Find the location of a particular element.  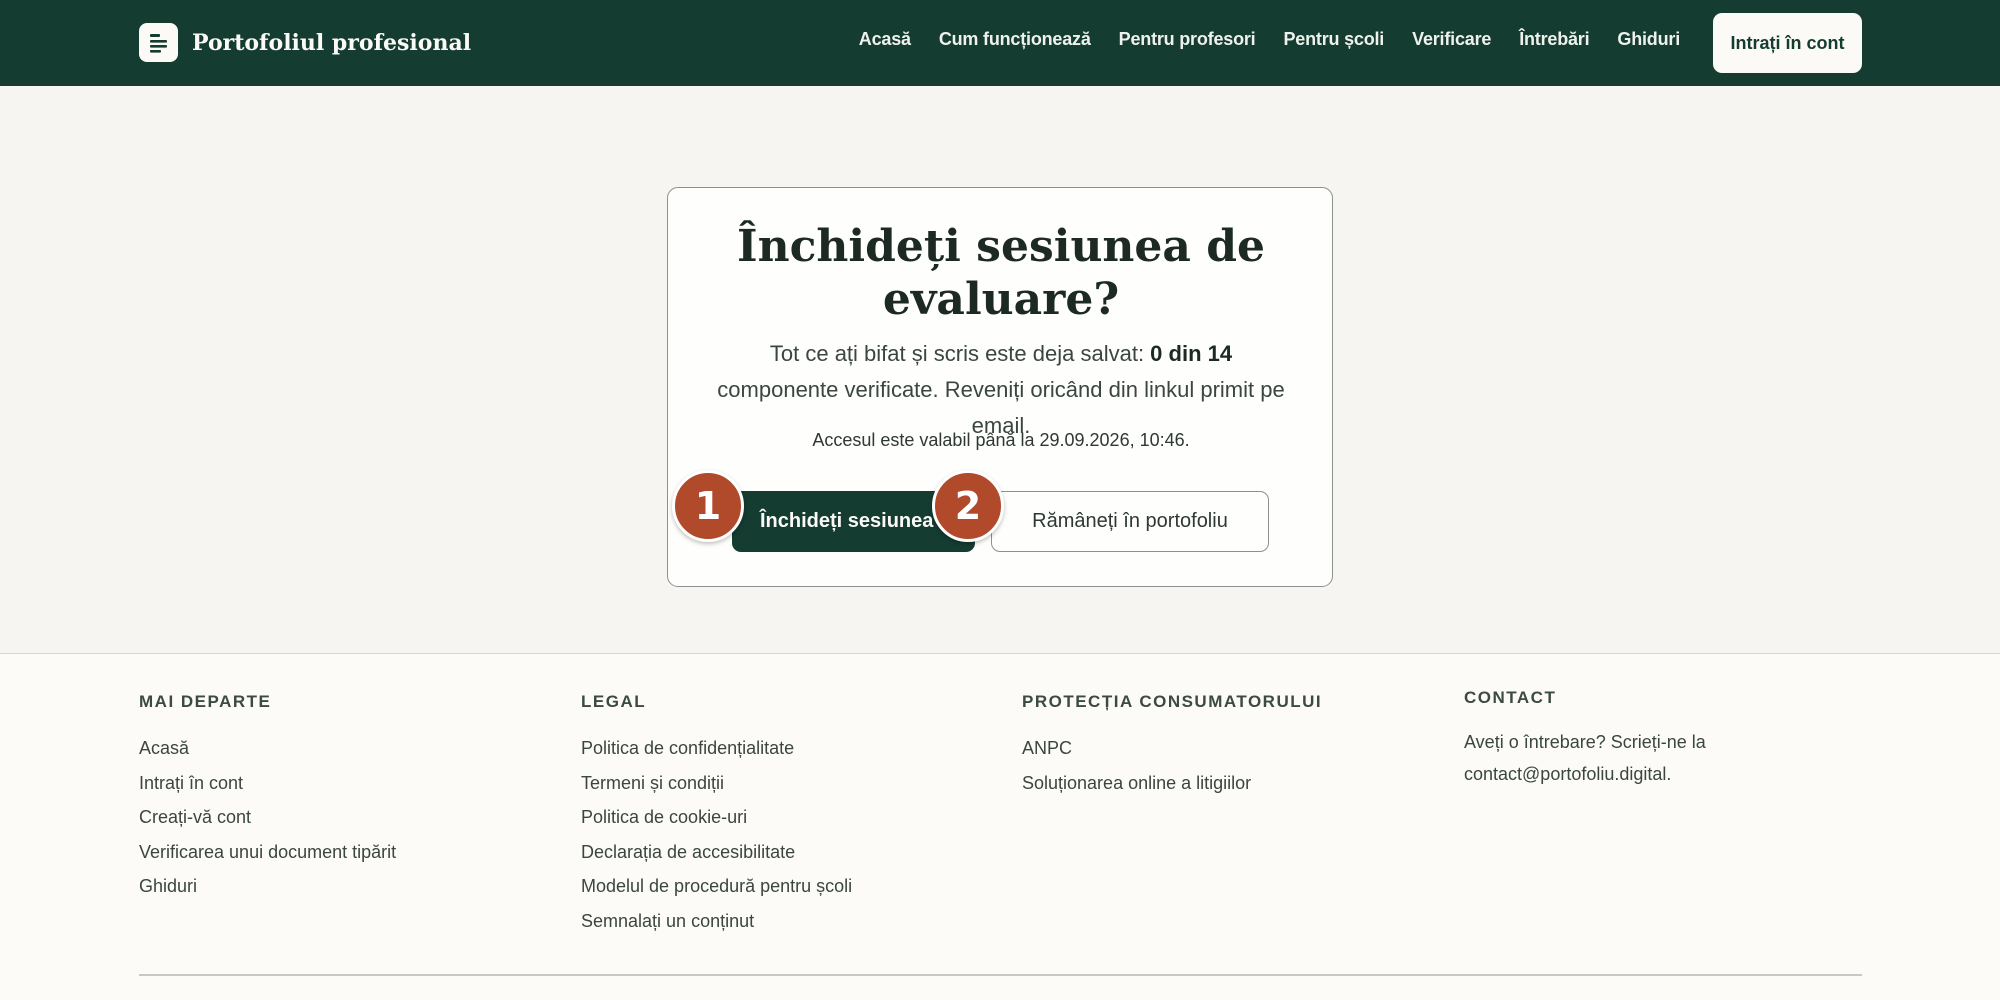

list-item: Intrați în cont is located at coordinates (267, 790).